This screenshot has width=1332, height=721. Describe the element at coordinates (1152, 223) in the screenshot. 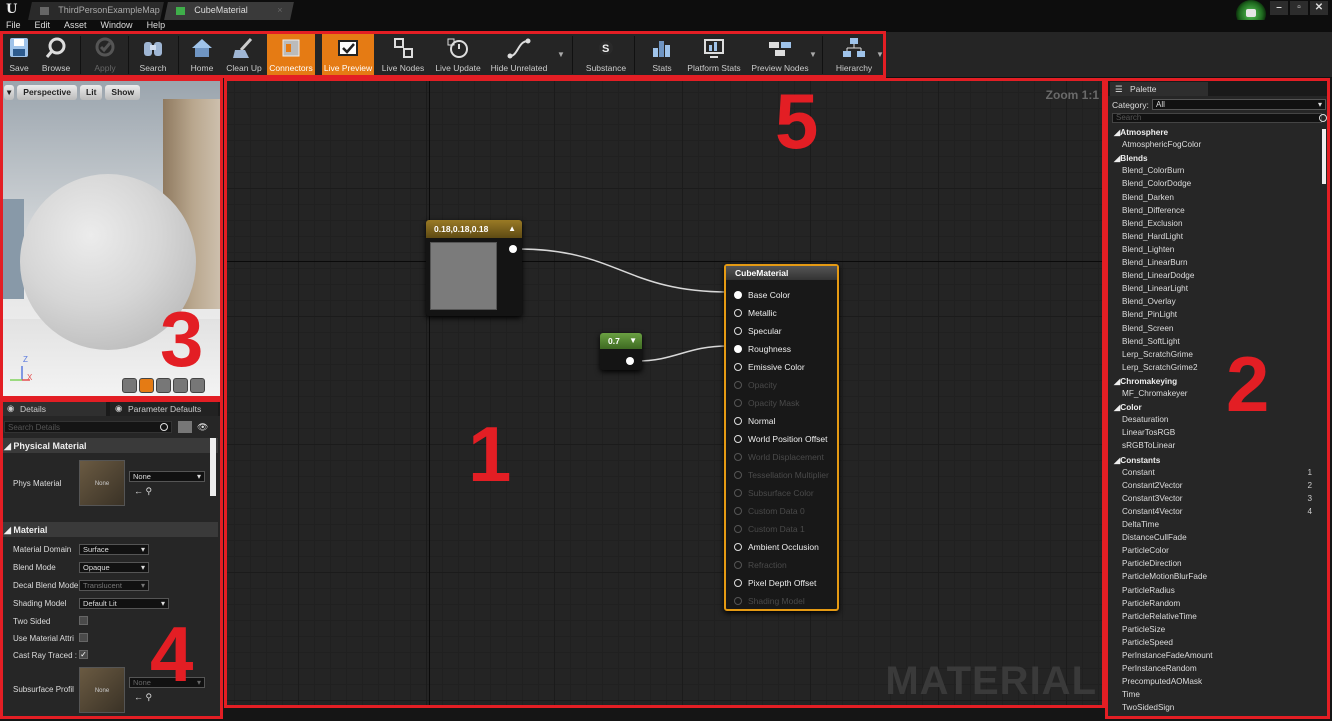

I see `palette-item: Blend_Exclusion` at that location.